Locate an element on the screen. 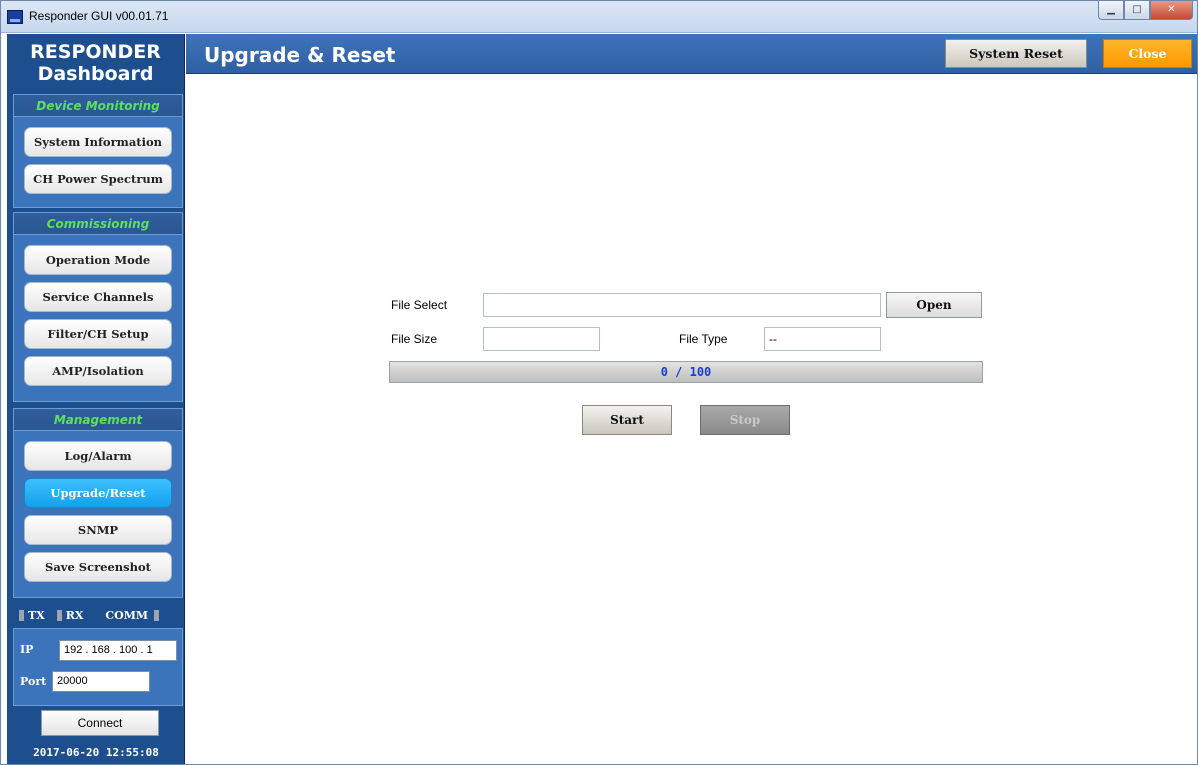 This screenshot has height=765, width=1198. tx-label: TX is located at coordinates (36, 615).